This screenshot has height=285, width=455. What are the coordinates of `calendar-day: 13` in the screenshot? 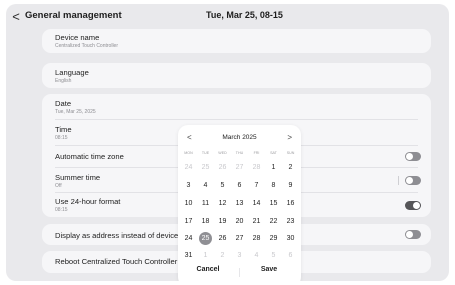 It's located at (239, 203).